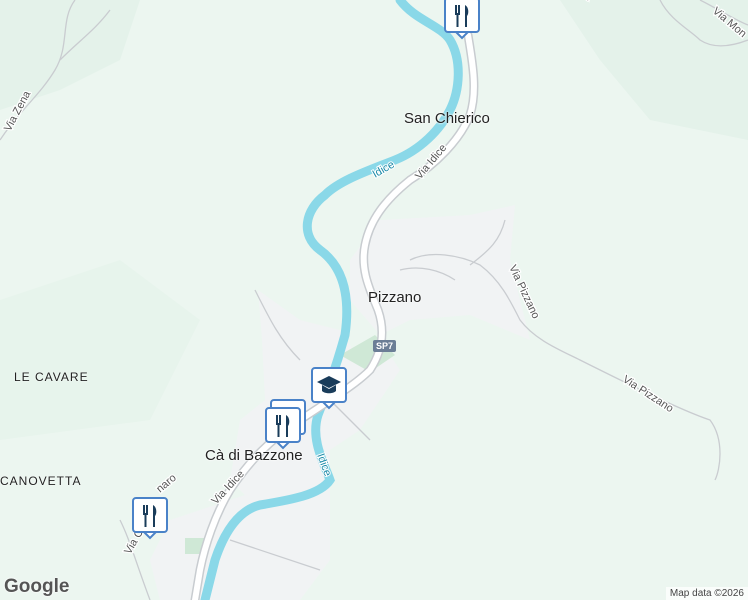  I want to click on area-label-le-cavare: LE CAVARE, so click(51, 377).